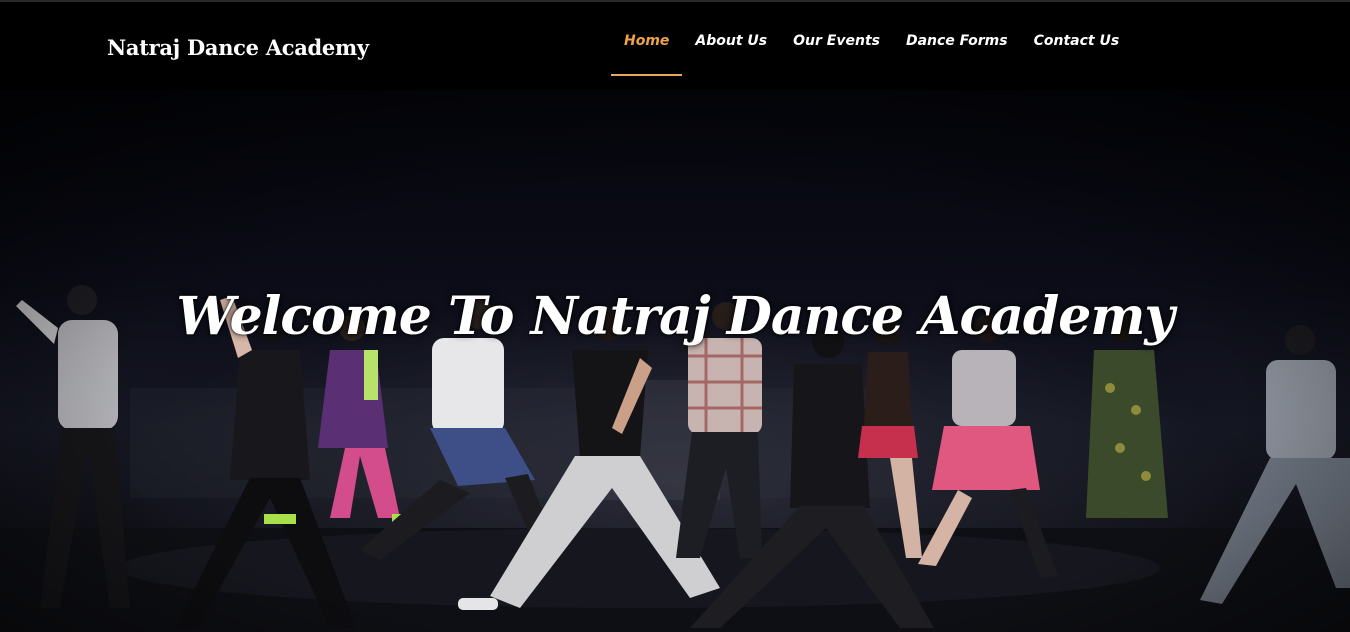 The width and height of the screenshot is (1350, 632). I want to click on nav-item-our-events: Our Events, so click(836, 39).